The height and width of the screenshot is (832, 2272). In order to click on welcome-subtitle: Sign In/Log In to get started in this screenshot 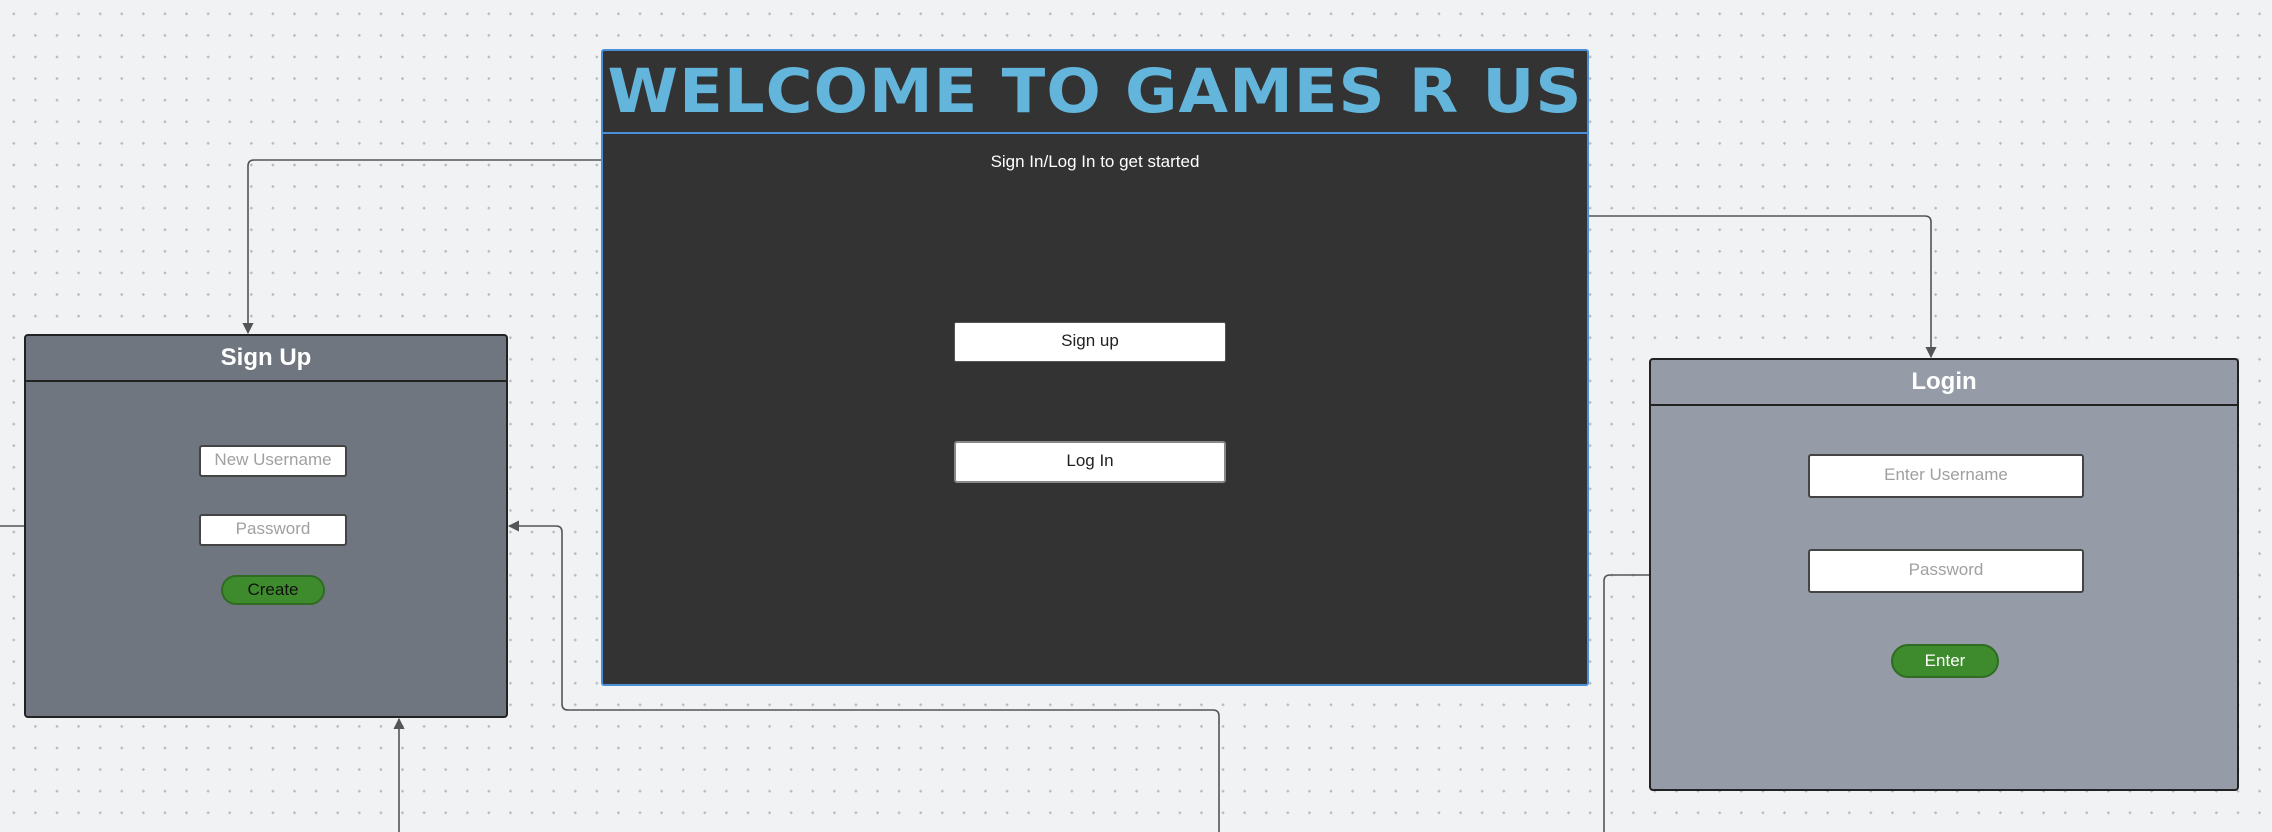, I will do `click(1095, 161)`.